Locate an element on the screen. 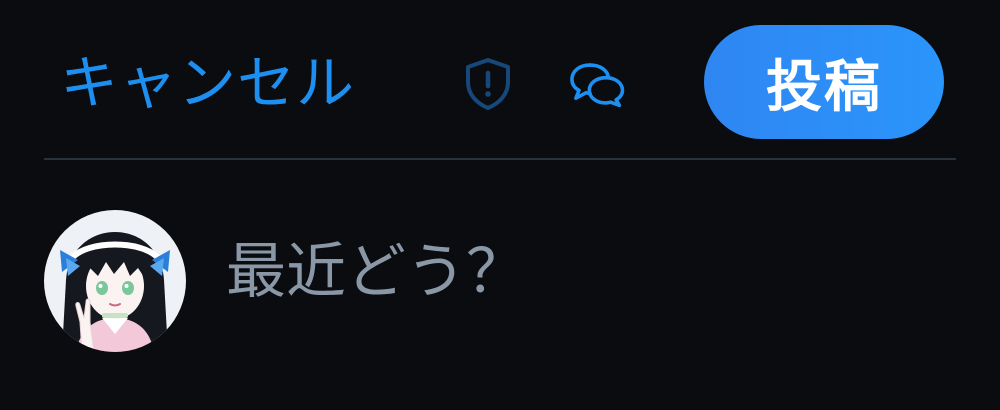 The width and height of the screenshot is (1000, 410). shield-alert-icon is located at coordinates (488, 84).